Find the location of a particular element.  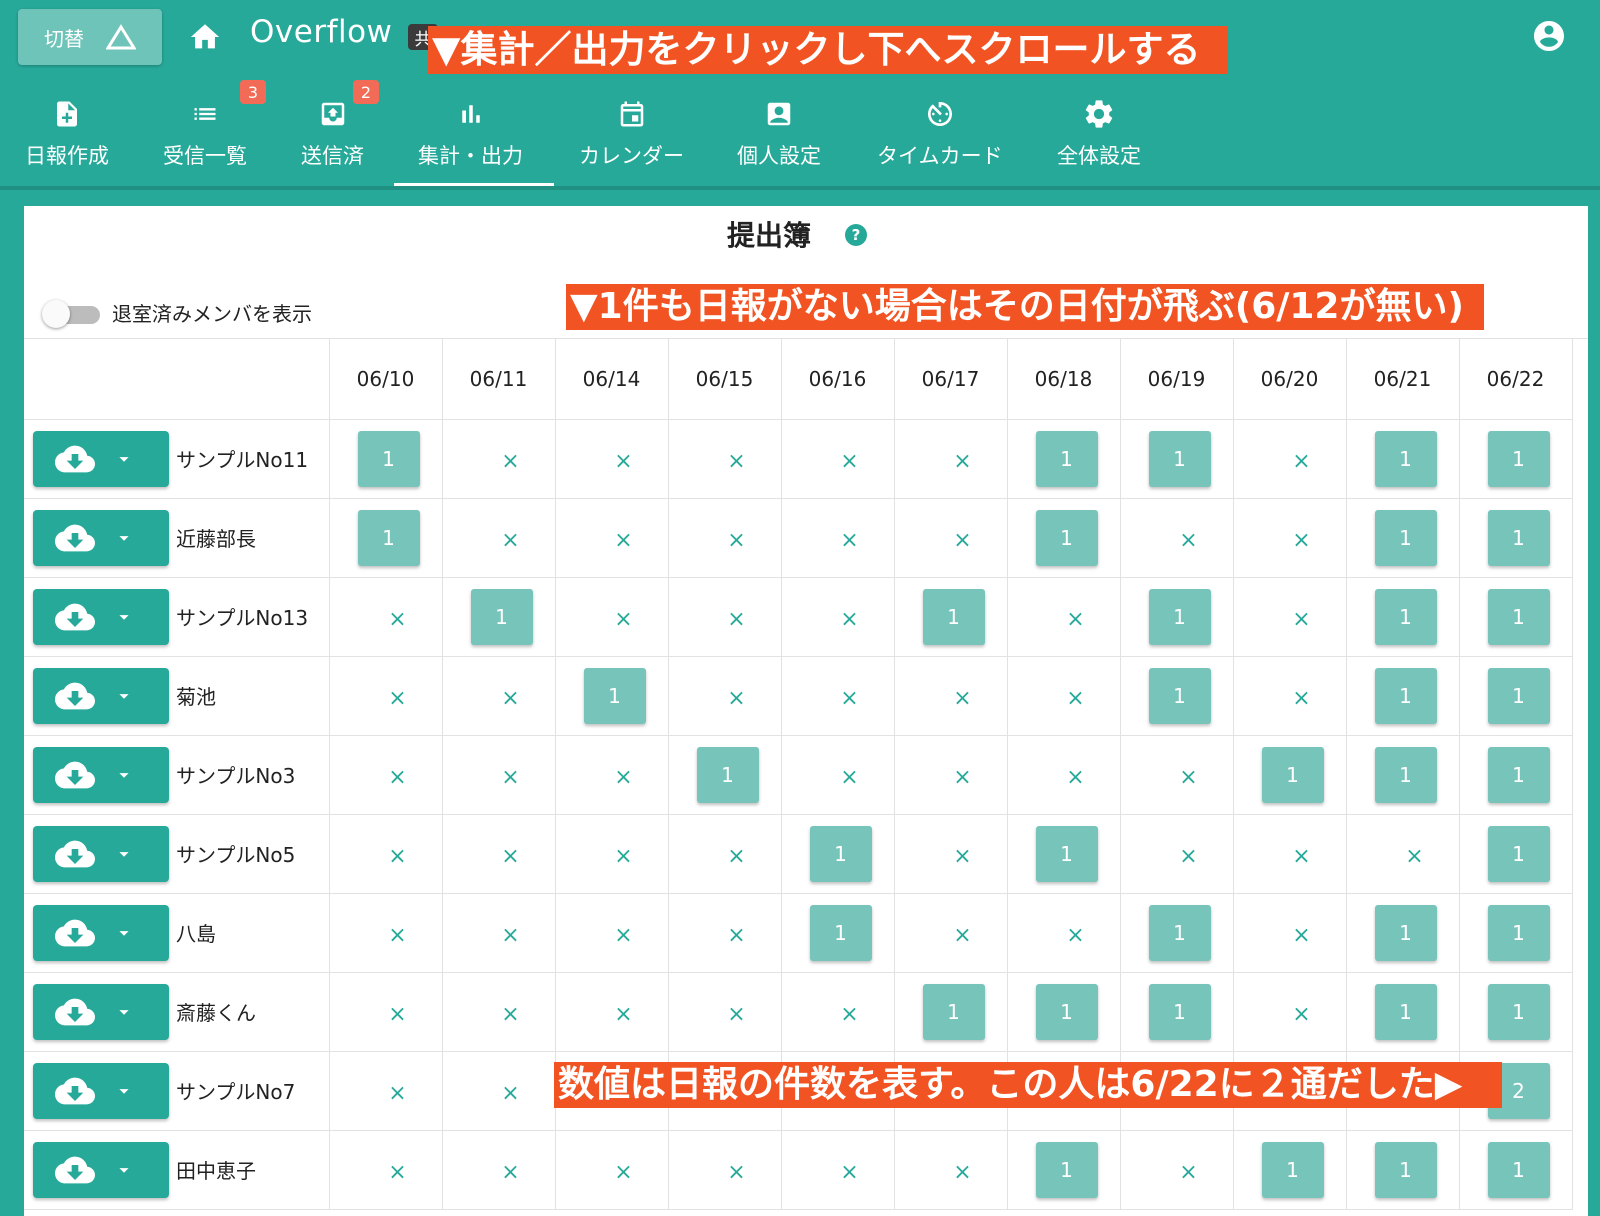

table-row: サンプルNo11 1 × × × × × 1 1 × 1 1 is located at coordinates (798, 459).